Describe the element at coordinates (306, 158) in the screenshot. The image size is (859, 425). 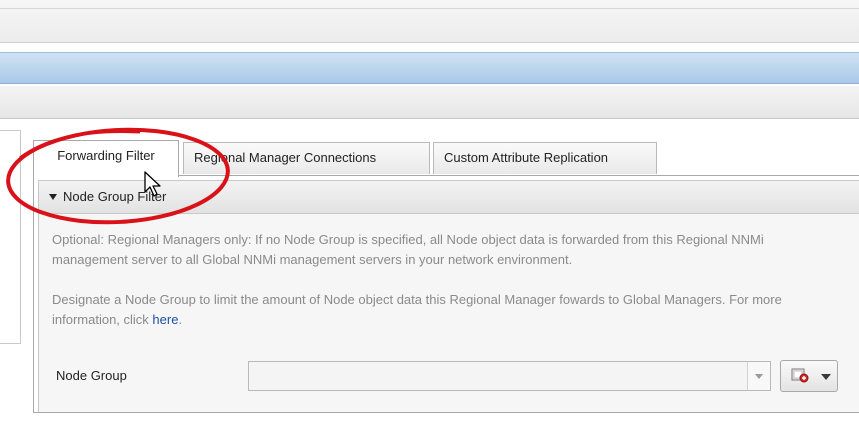
I see `tab-regional-manager-connections: Regional Manager Connections` at that location.